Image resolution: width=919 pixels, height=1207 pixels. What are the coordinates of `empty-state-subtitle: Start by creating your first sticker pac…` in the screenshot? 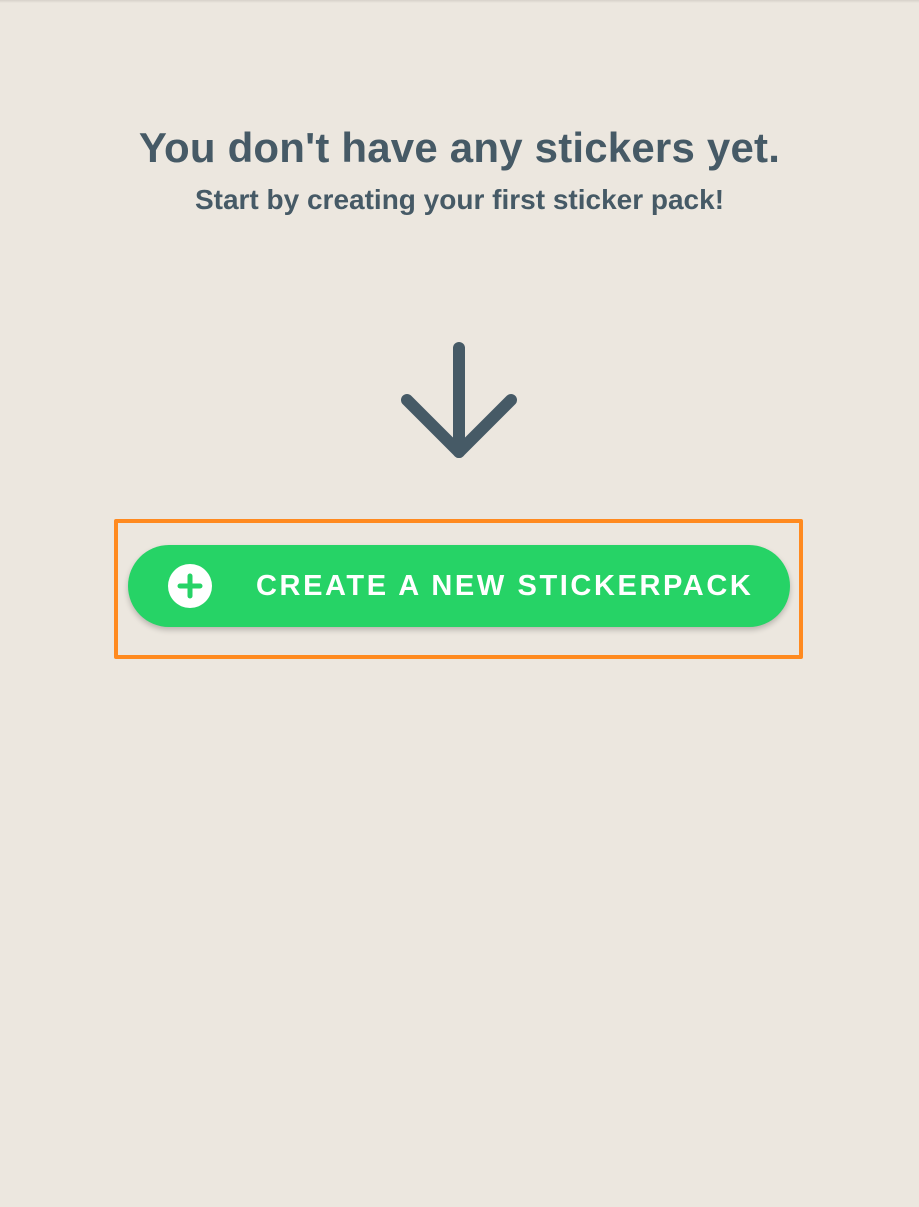 It's located at (459, 199).